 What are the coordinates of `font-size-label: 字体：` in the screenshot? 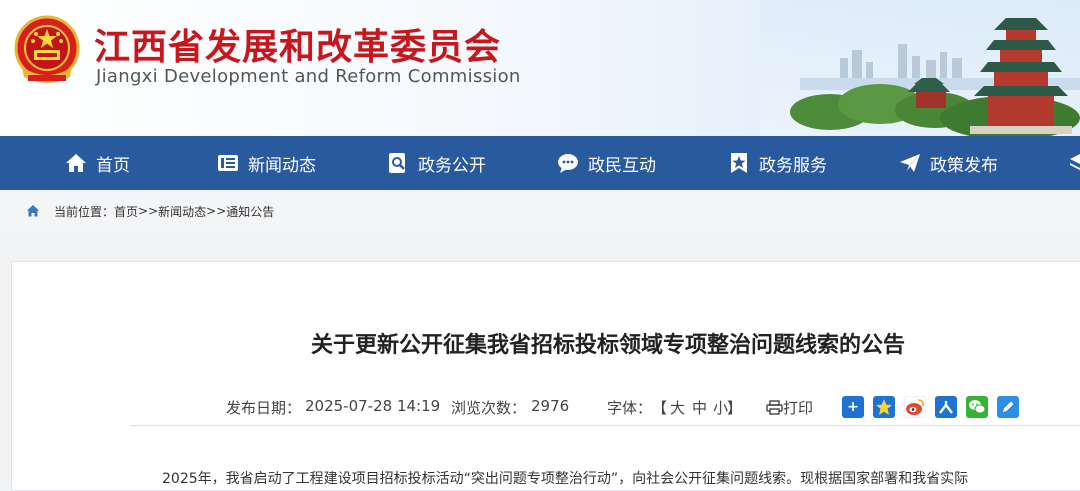 It's located at (630, 408).